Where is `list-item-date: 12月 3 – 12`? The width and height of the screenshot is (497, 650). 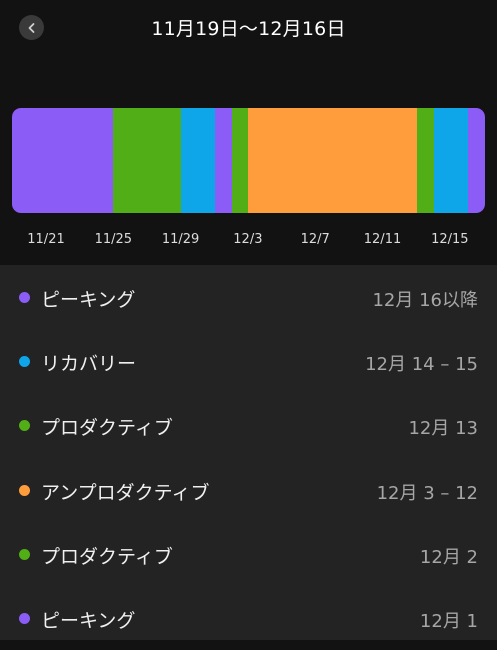
list-item-date: 12月 3 – 12 is located at coordinates (427, 493).